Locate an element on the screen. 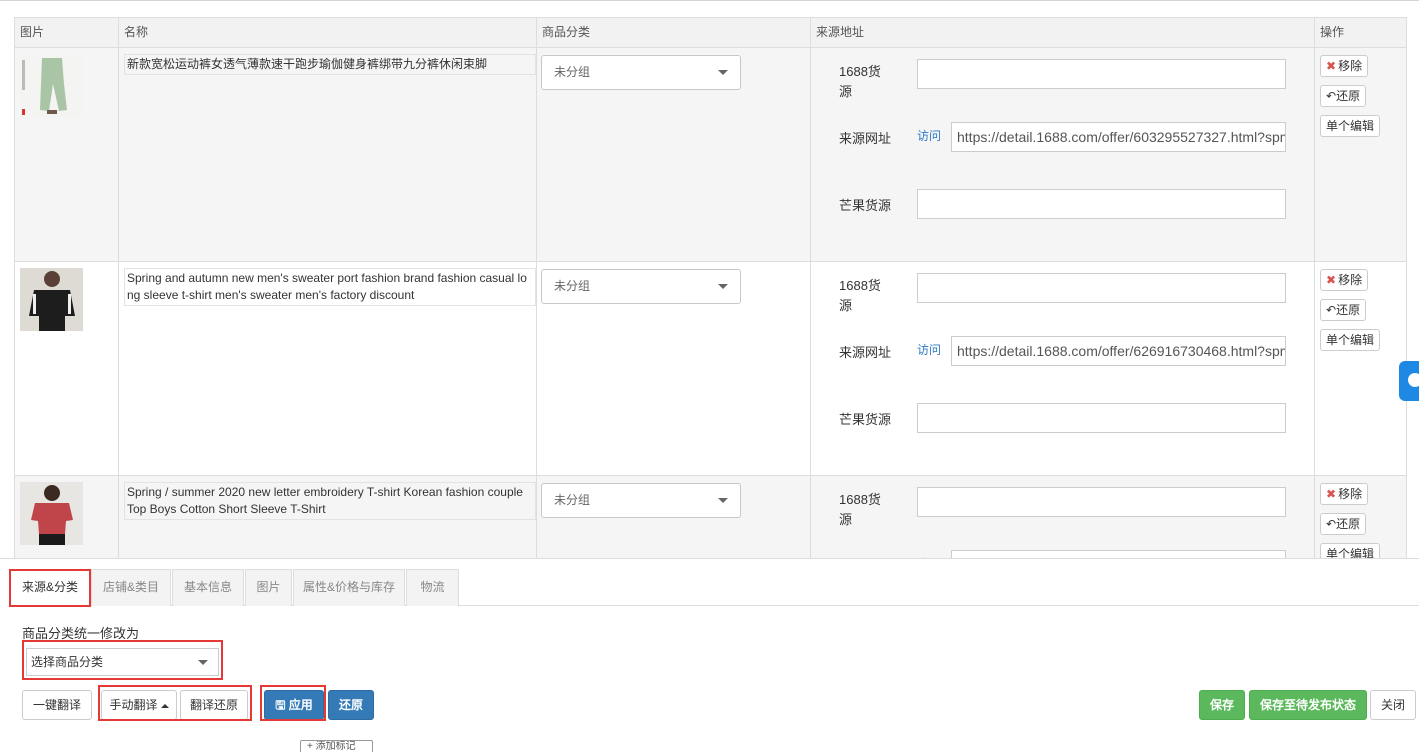 This screenshot has width=1419, height=752. tab-images: 图片 is located at coordinates (268, 587).